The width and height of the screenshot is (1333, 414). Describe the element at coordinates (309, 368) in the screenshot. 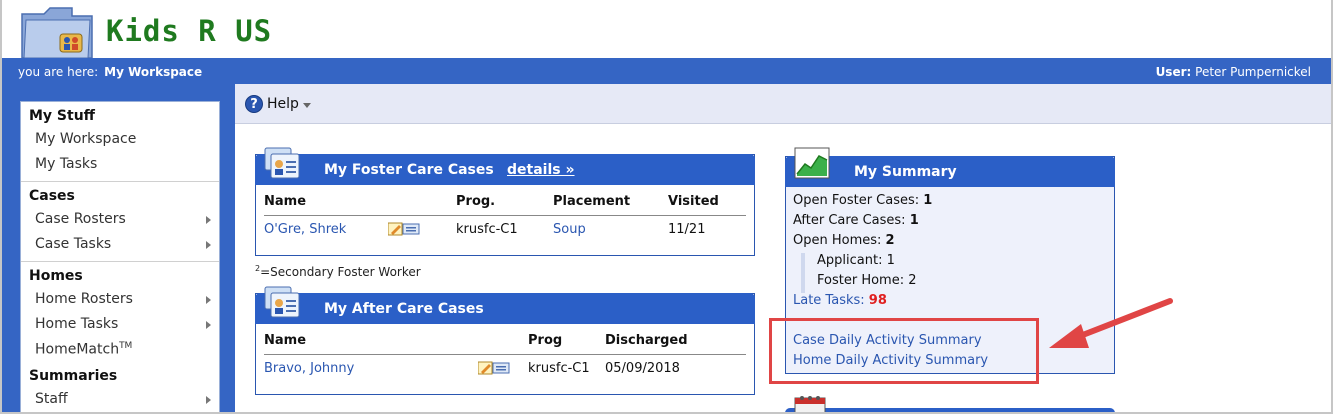

I see `case-name-link: Bravo, Johnny` at that location.